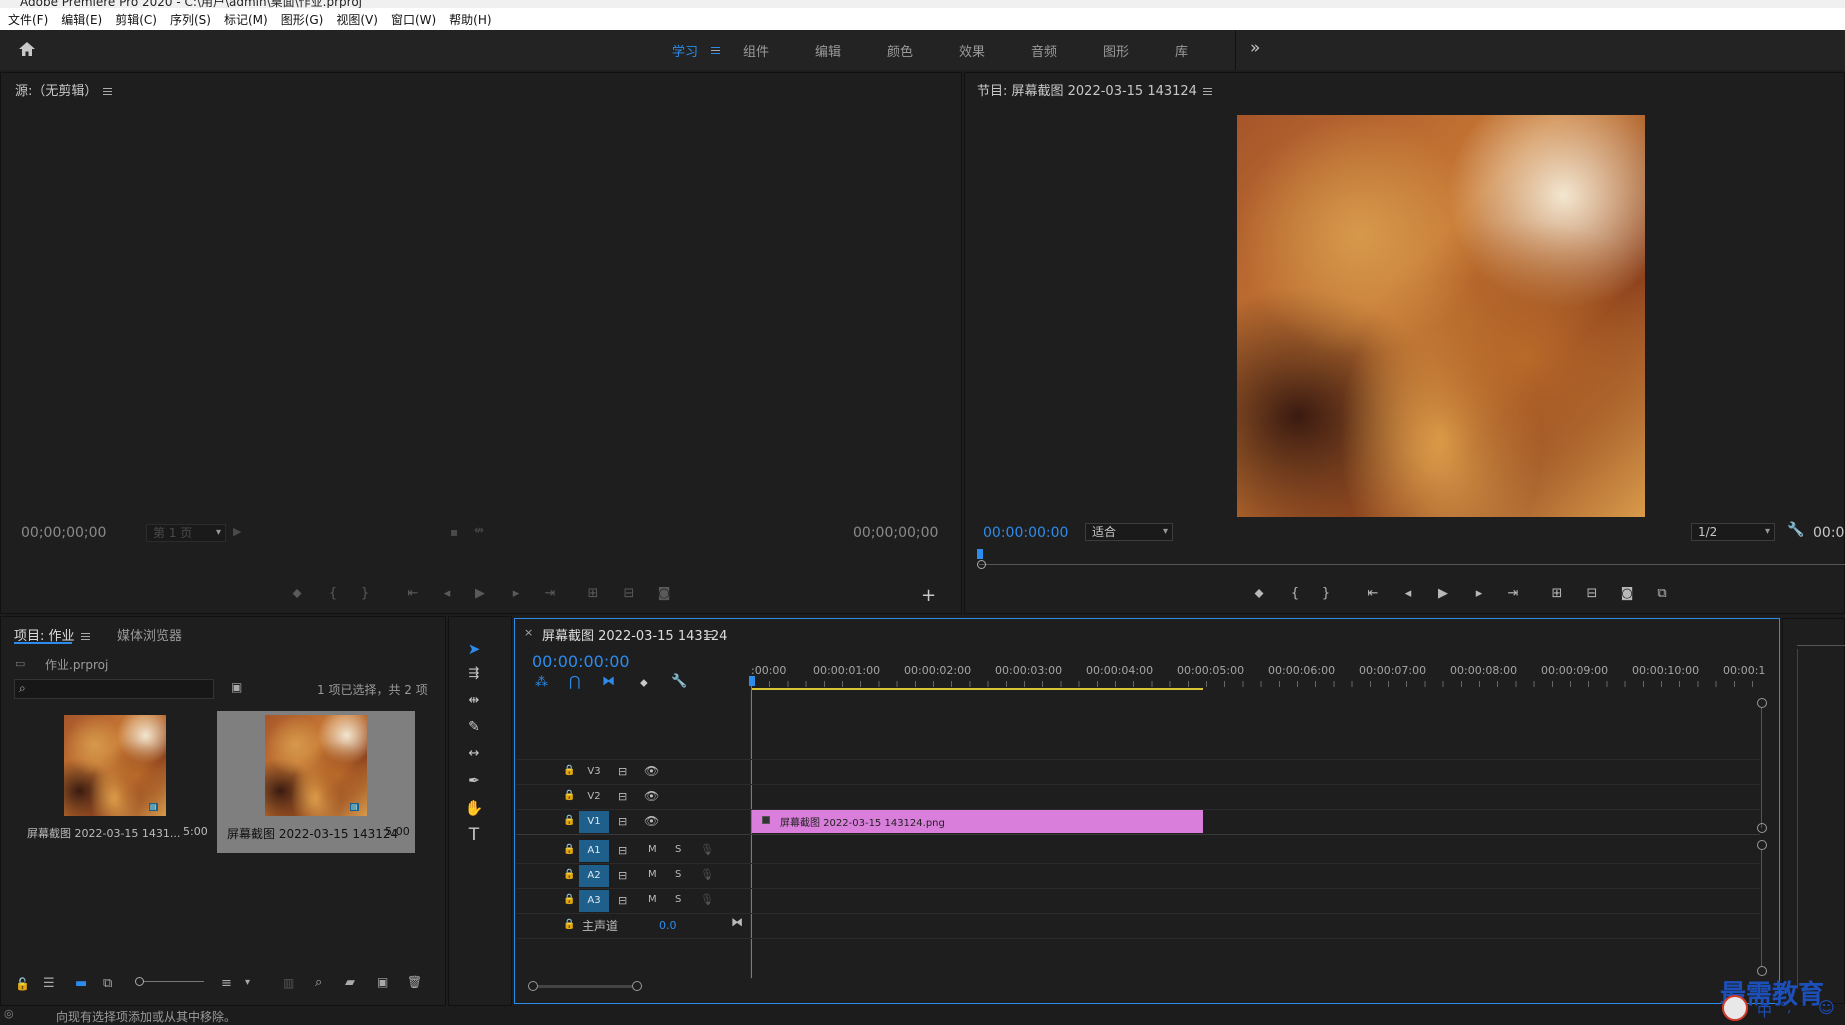 The width and height of the screenshot is (1845, 1025). I want to click on track-label: V2, so click(594, 797).